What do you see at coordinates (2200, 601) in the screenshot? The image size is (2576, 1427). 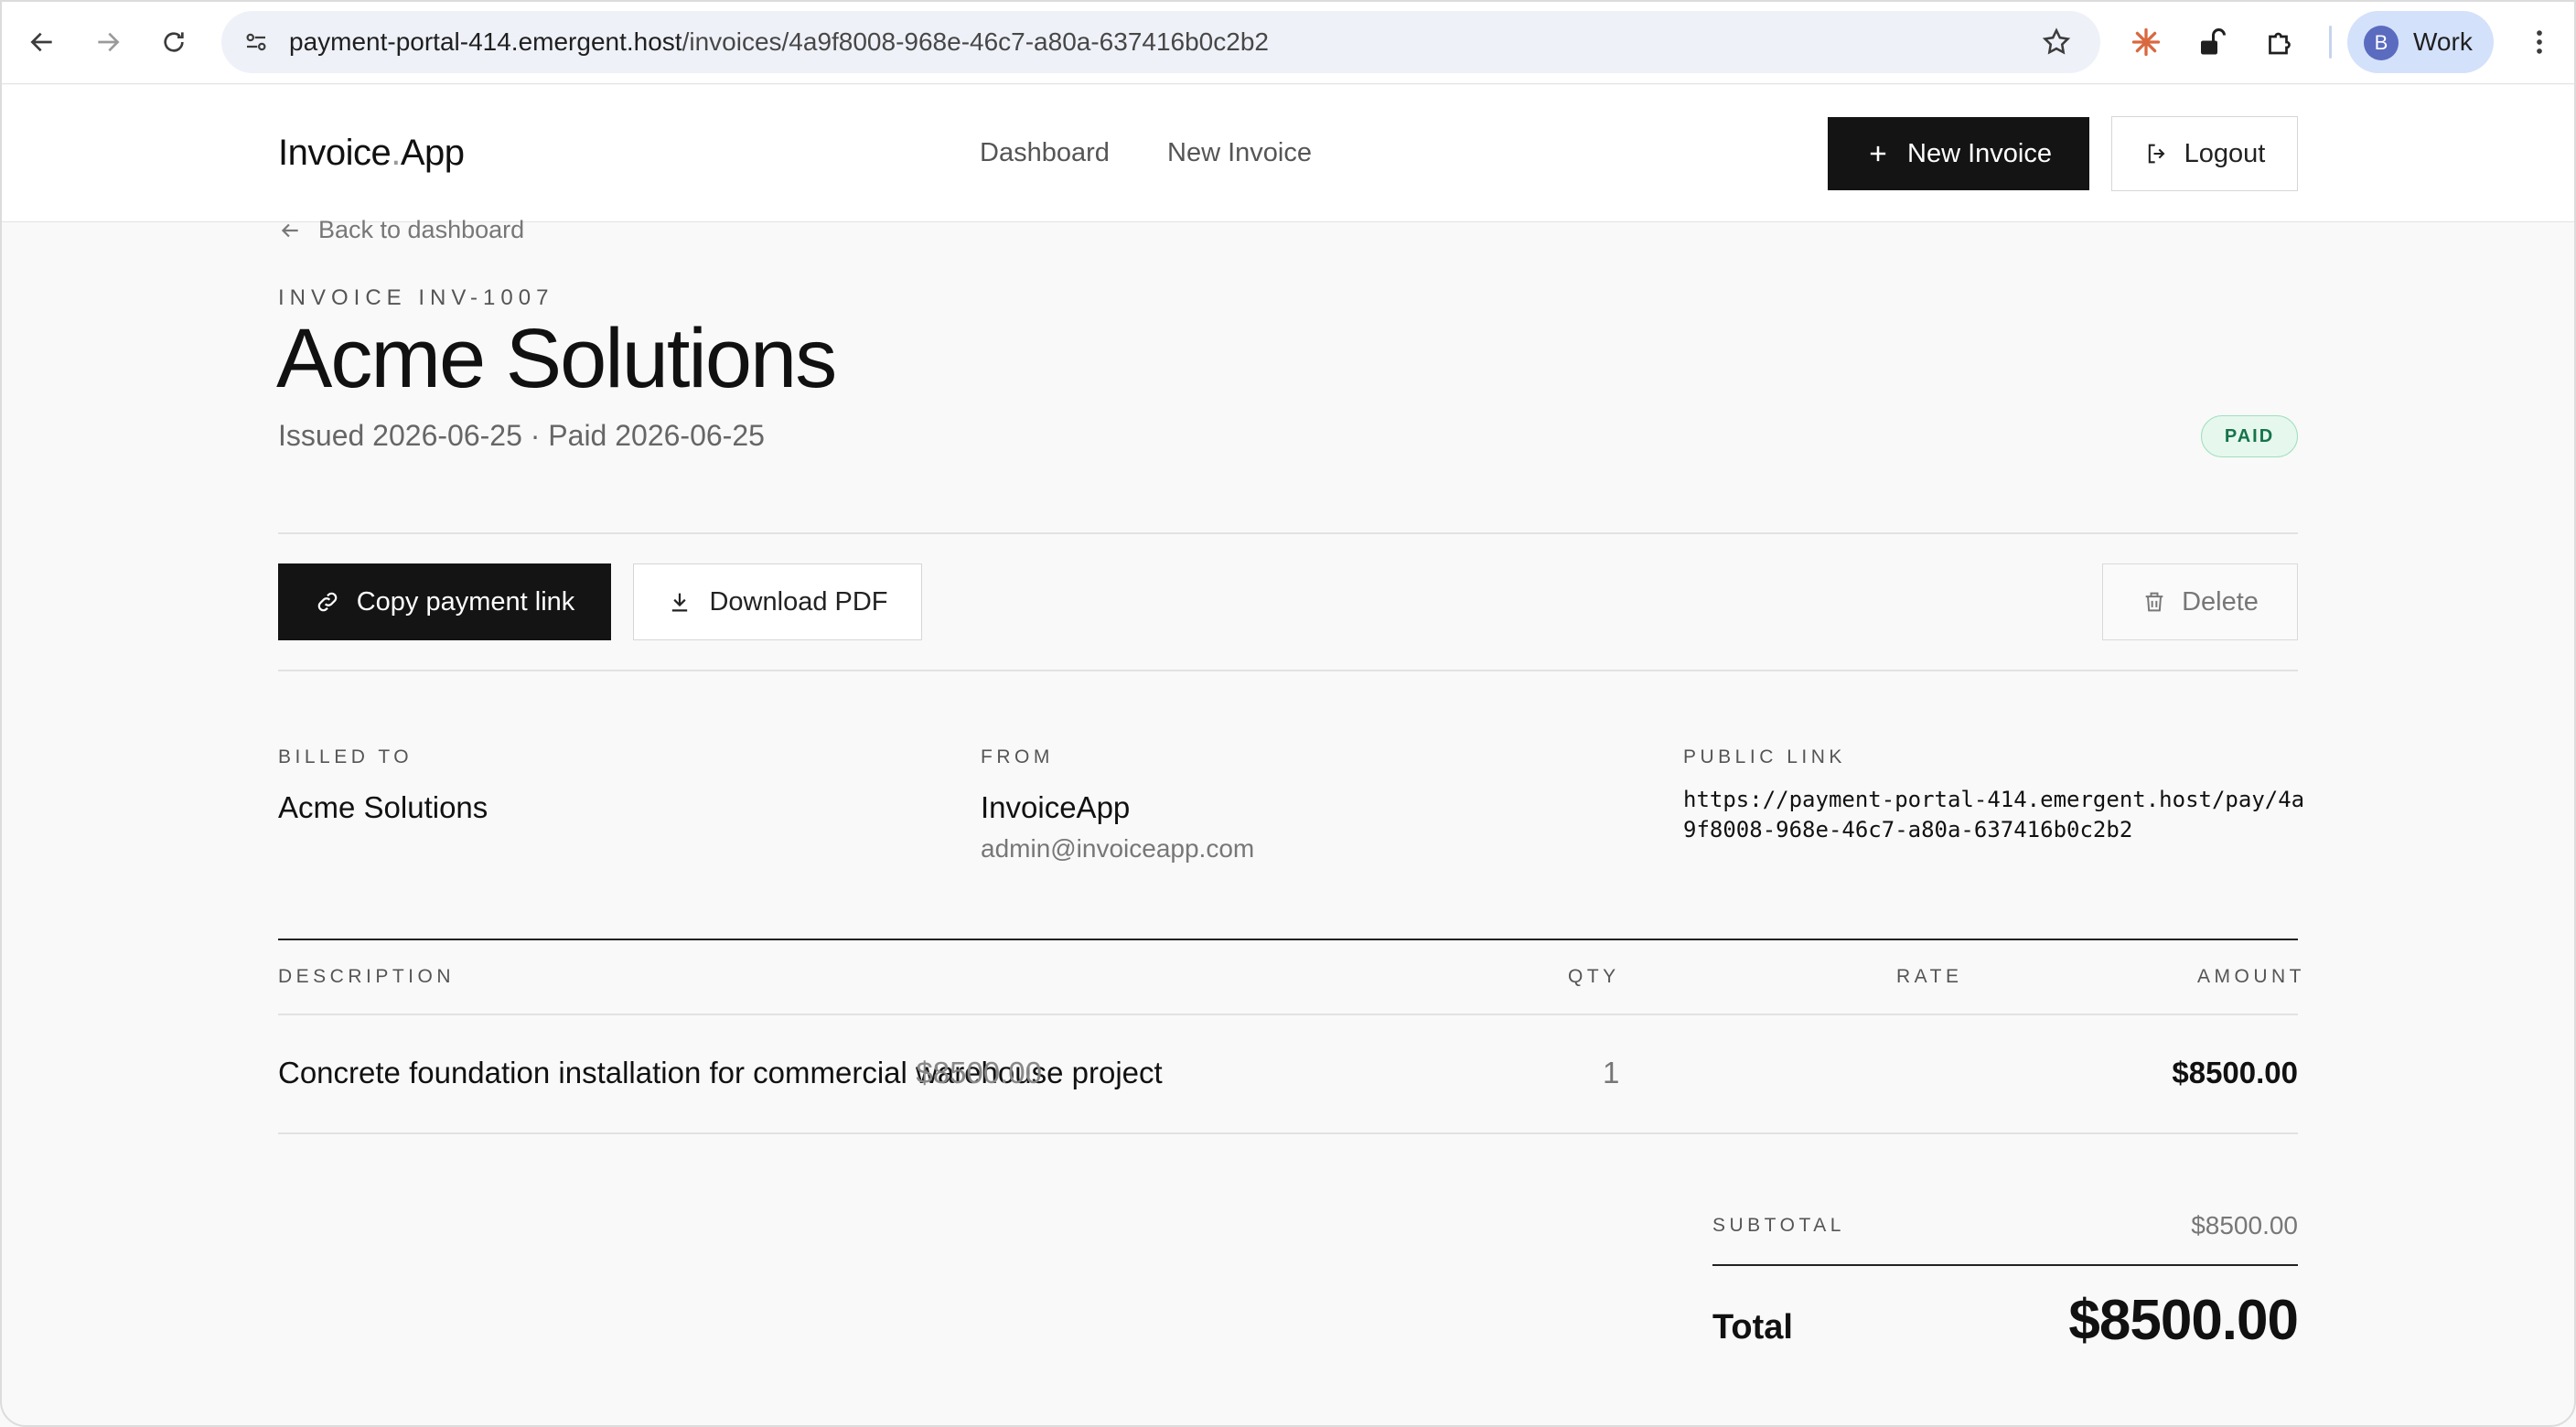 I see `delete-button: Delete` at bounding box center [2200, 601].